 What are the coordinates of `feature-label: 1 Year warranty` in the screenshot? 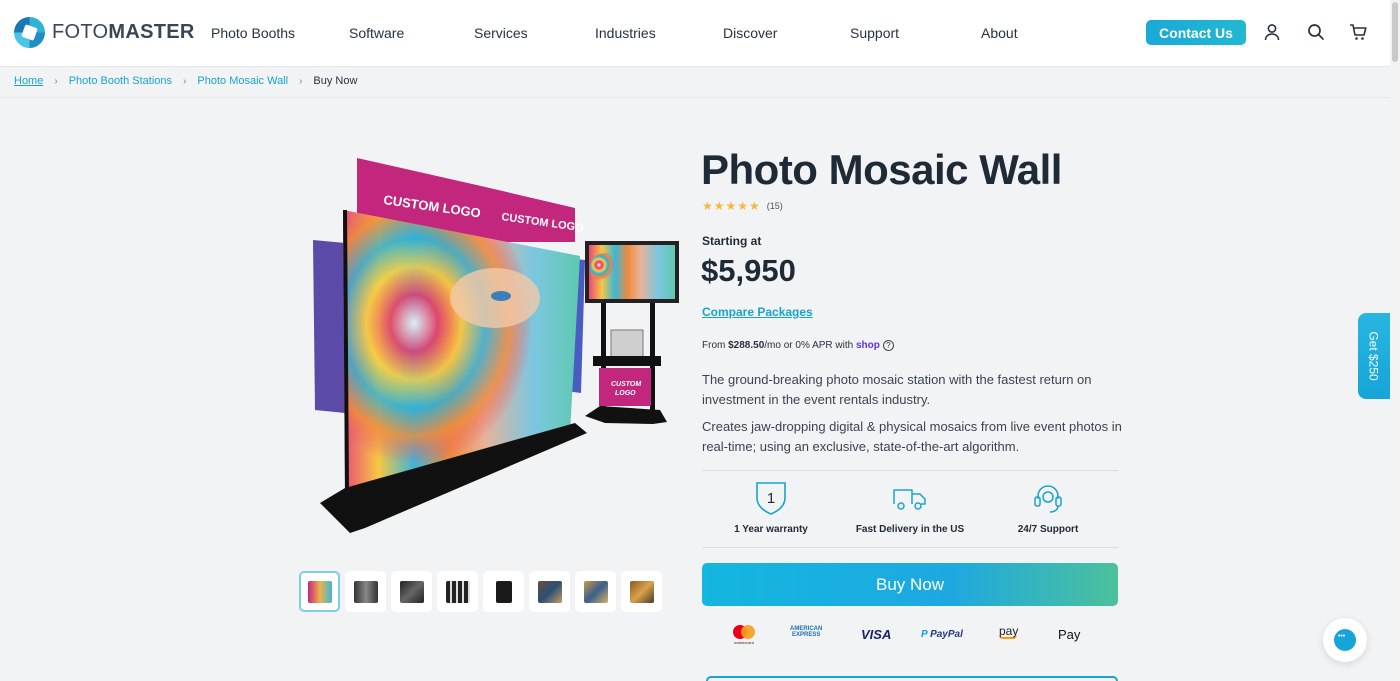 It's located at (771, 529).